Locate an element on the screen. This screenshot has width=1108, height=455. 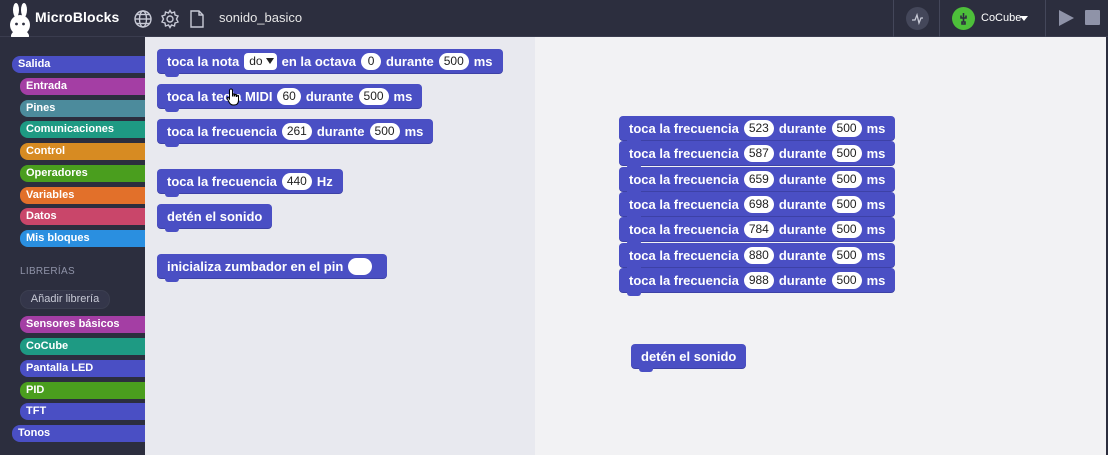
frequency-input: 261 is located at coordinates (296, 131).